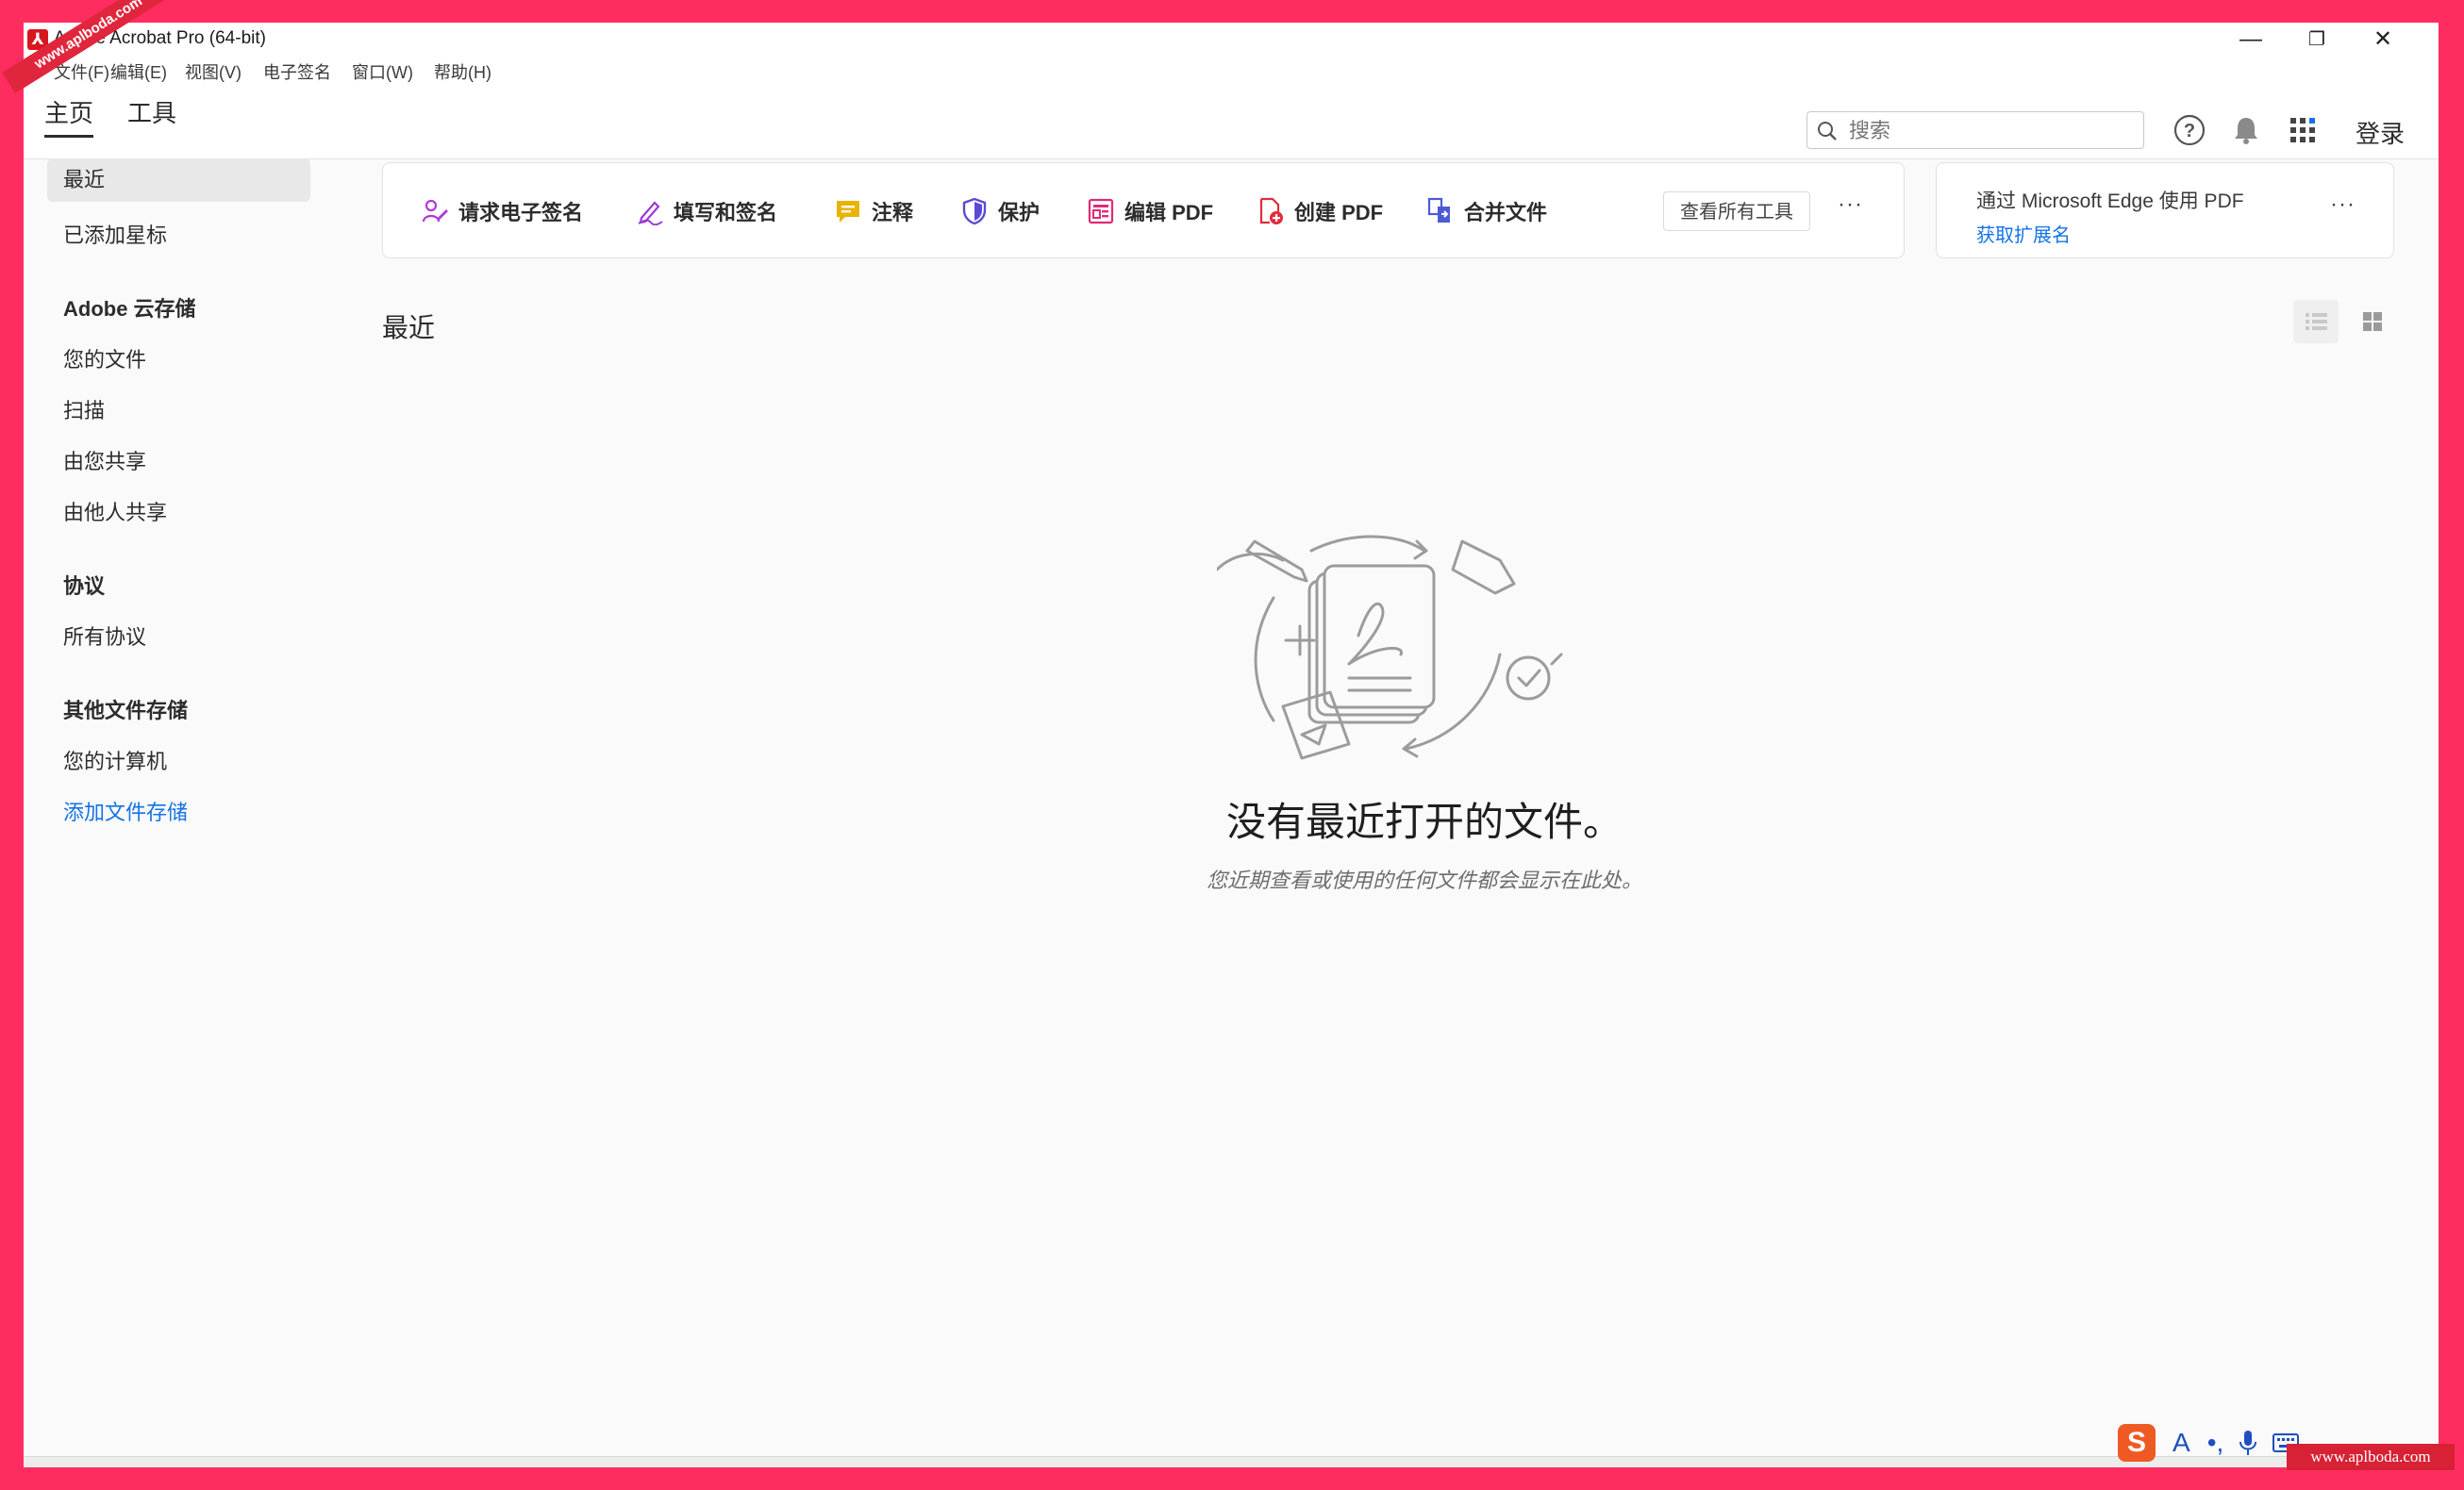 The height and width of the screenshot is (1490, 2464). Describe the element at coordinates (84, 409) in the screenshot. I see `sidebar-item-scan: 扫描` at that location.